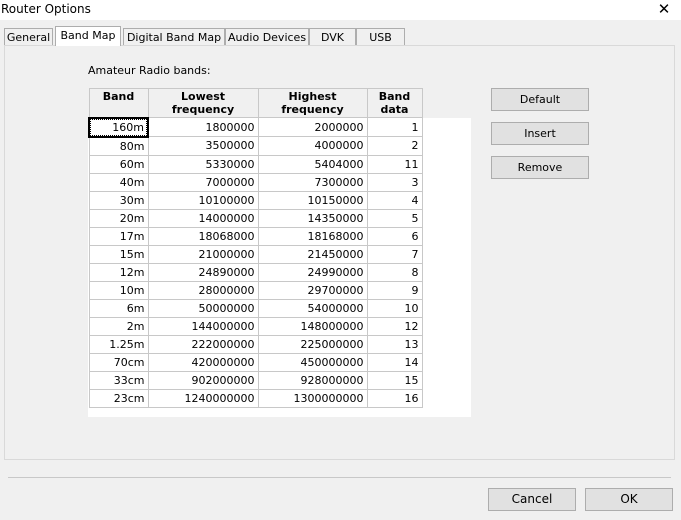 The height and width of the screenshot is (520, 681). I want to click on highest-frequency-cell: 54000000, so click(312, 308).